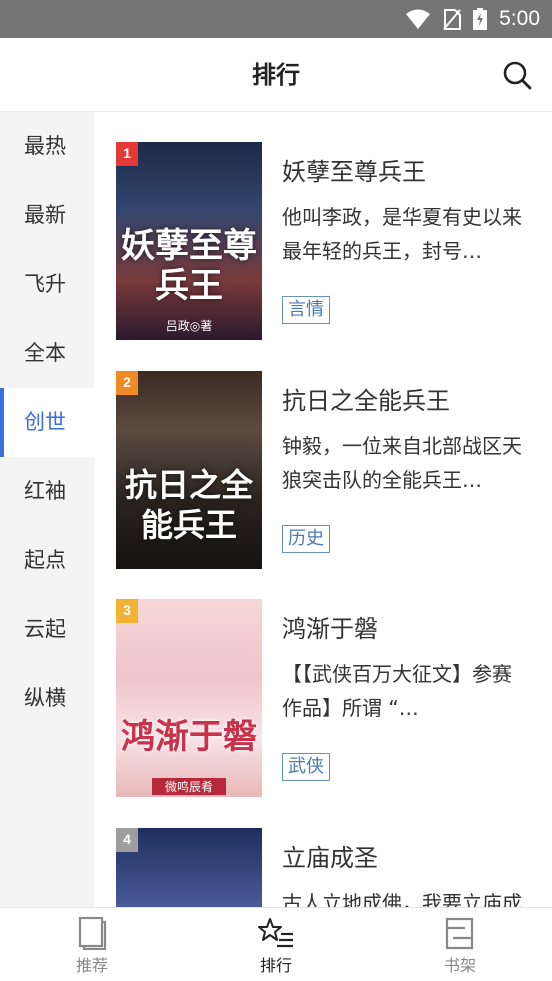 The width and height of the screenshot is (552, 981). I want to click on book-genre-tag: 历史, so click(306, 539).